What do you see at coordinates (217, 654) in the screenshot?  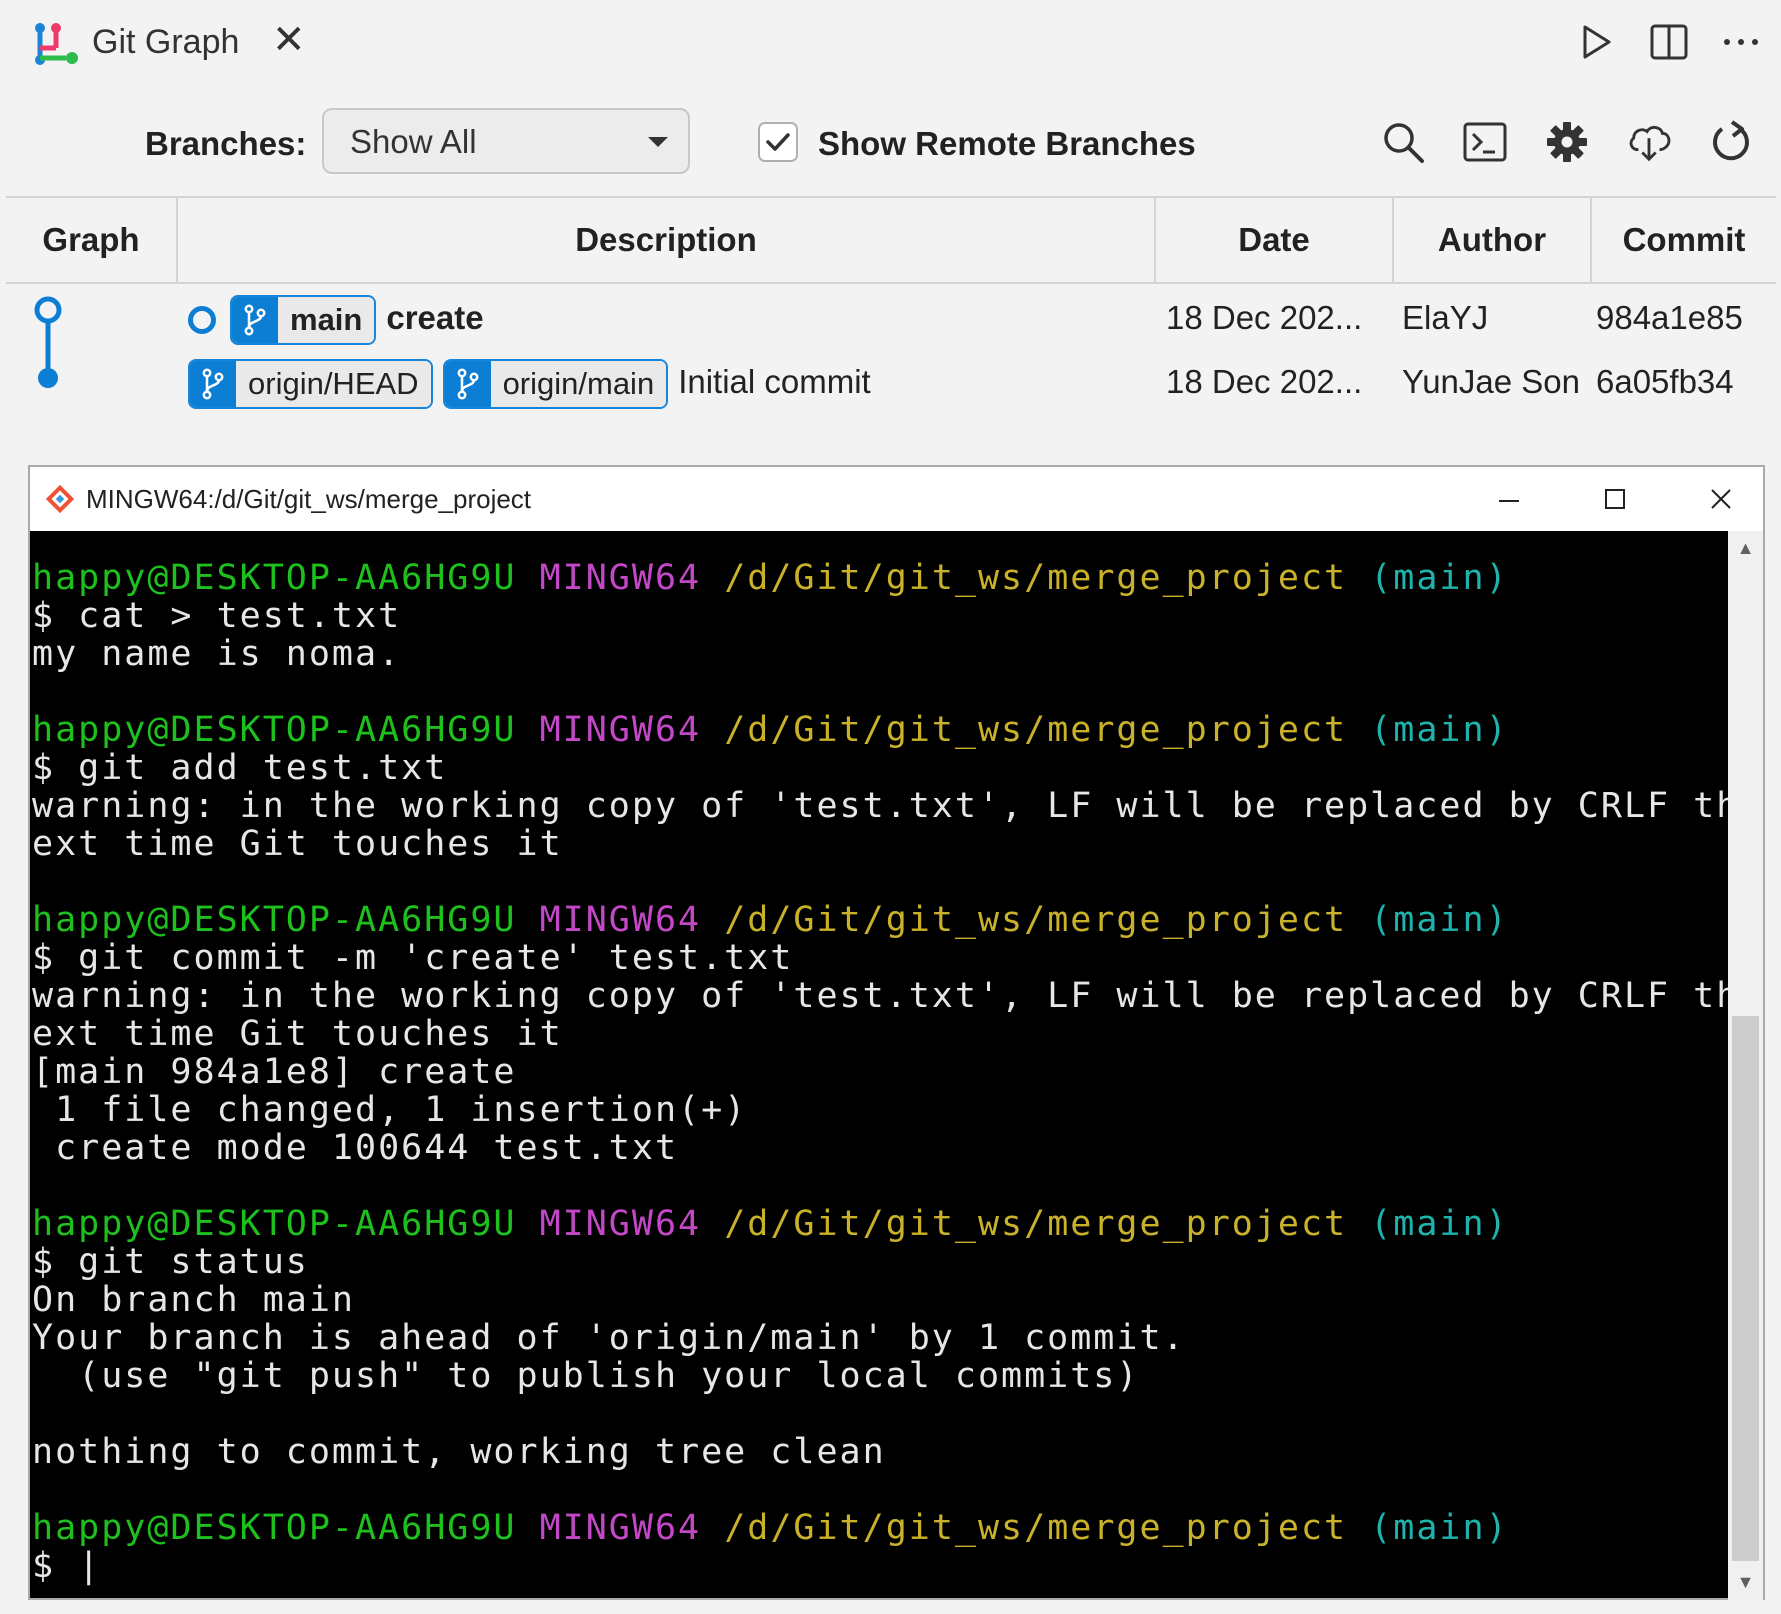 I see `terminal-output-line: my name is noma.` at bounding box center [217, 654].